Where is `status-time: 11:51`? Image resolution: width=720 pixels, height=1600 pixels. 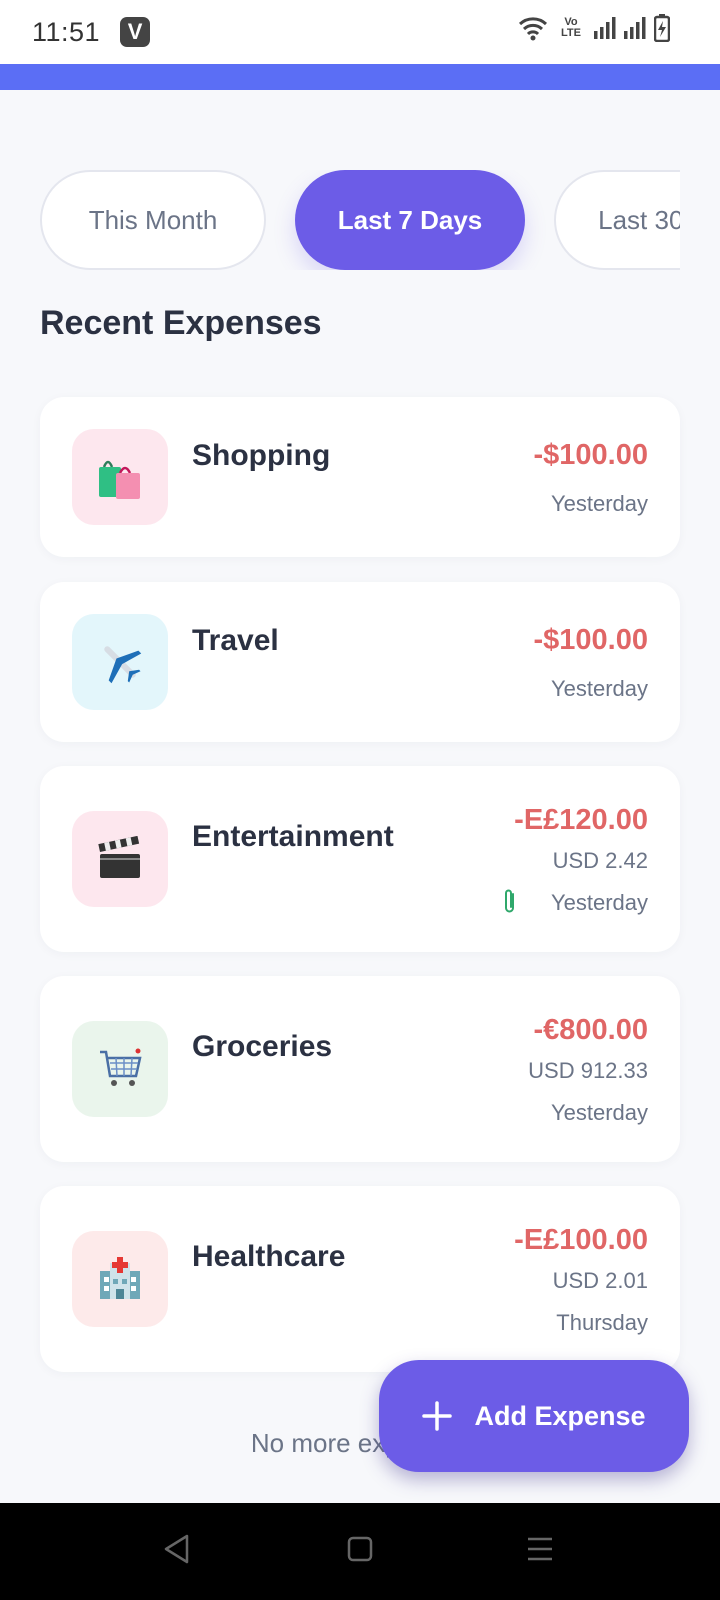 status-time: 11:51 is located at coordinates (66, 31).